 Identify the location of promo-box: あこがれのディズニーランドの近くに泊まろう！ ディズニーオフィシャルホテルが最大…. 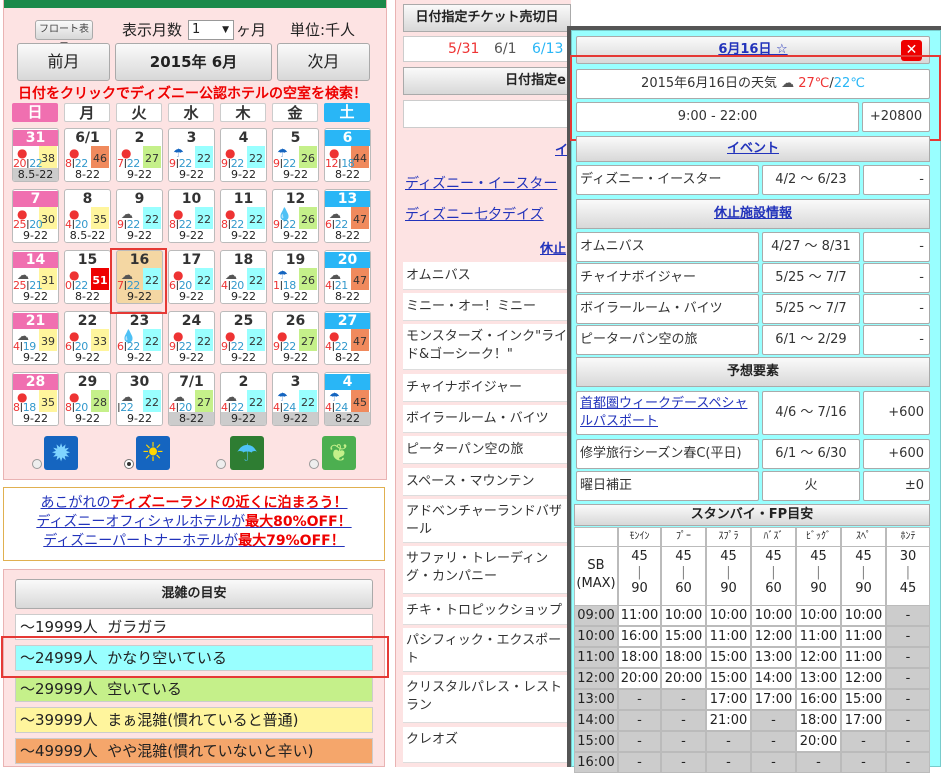
(194, 524).